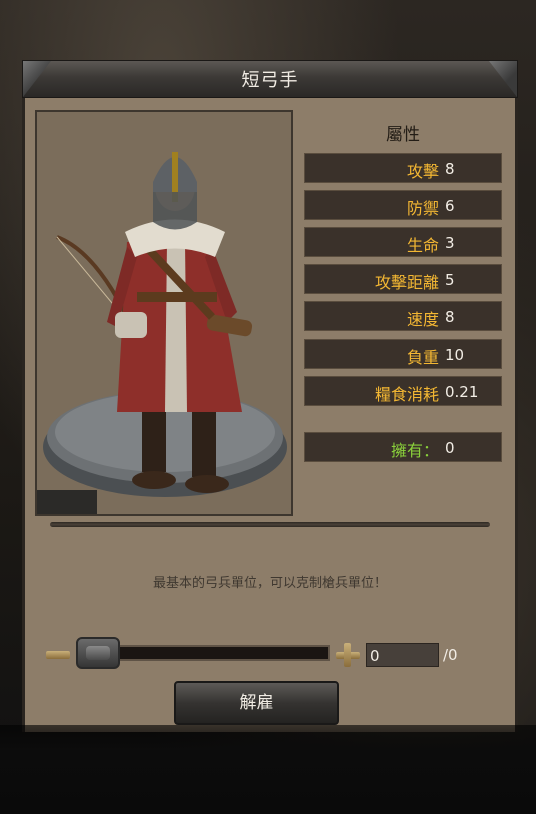 Image resolution: width=536 pixels, height=814 pixels. Describe the element at coordinates (414, 450) in the screenshot. I see `owned-label: 擁有：` at that location.